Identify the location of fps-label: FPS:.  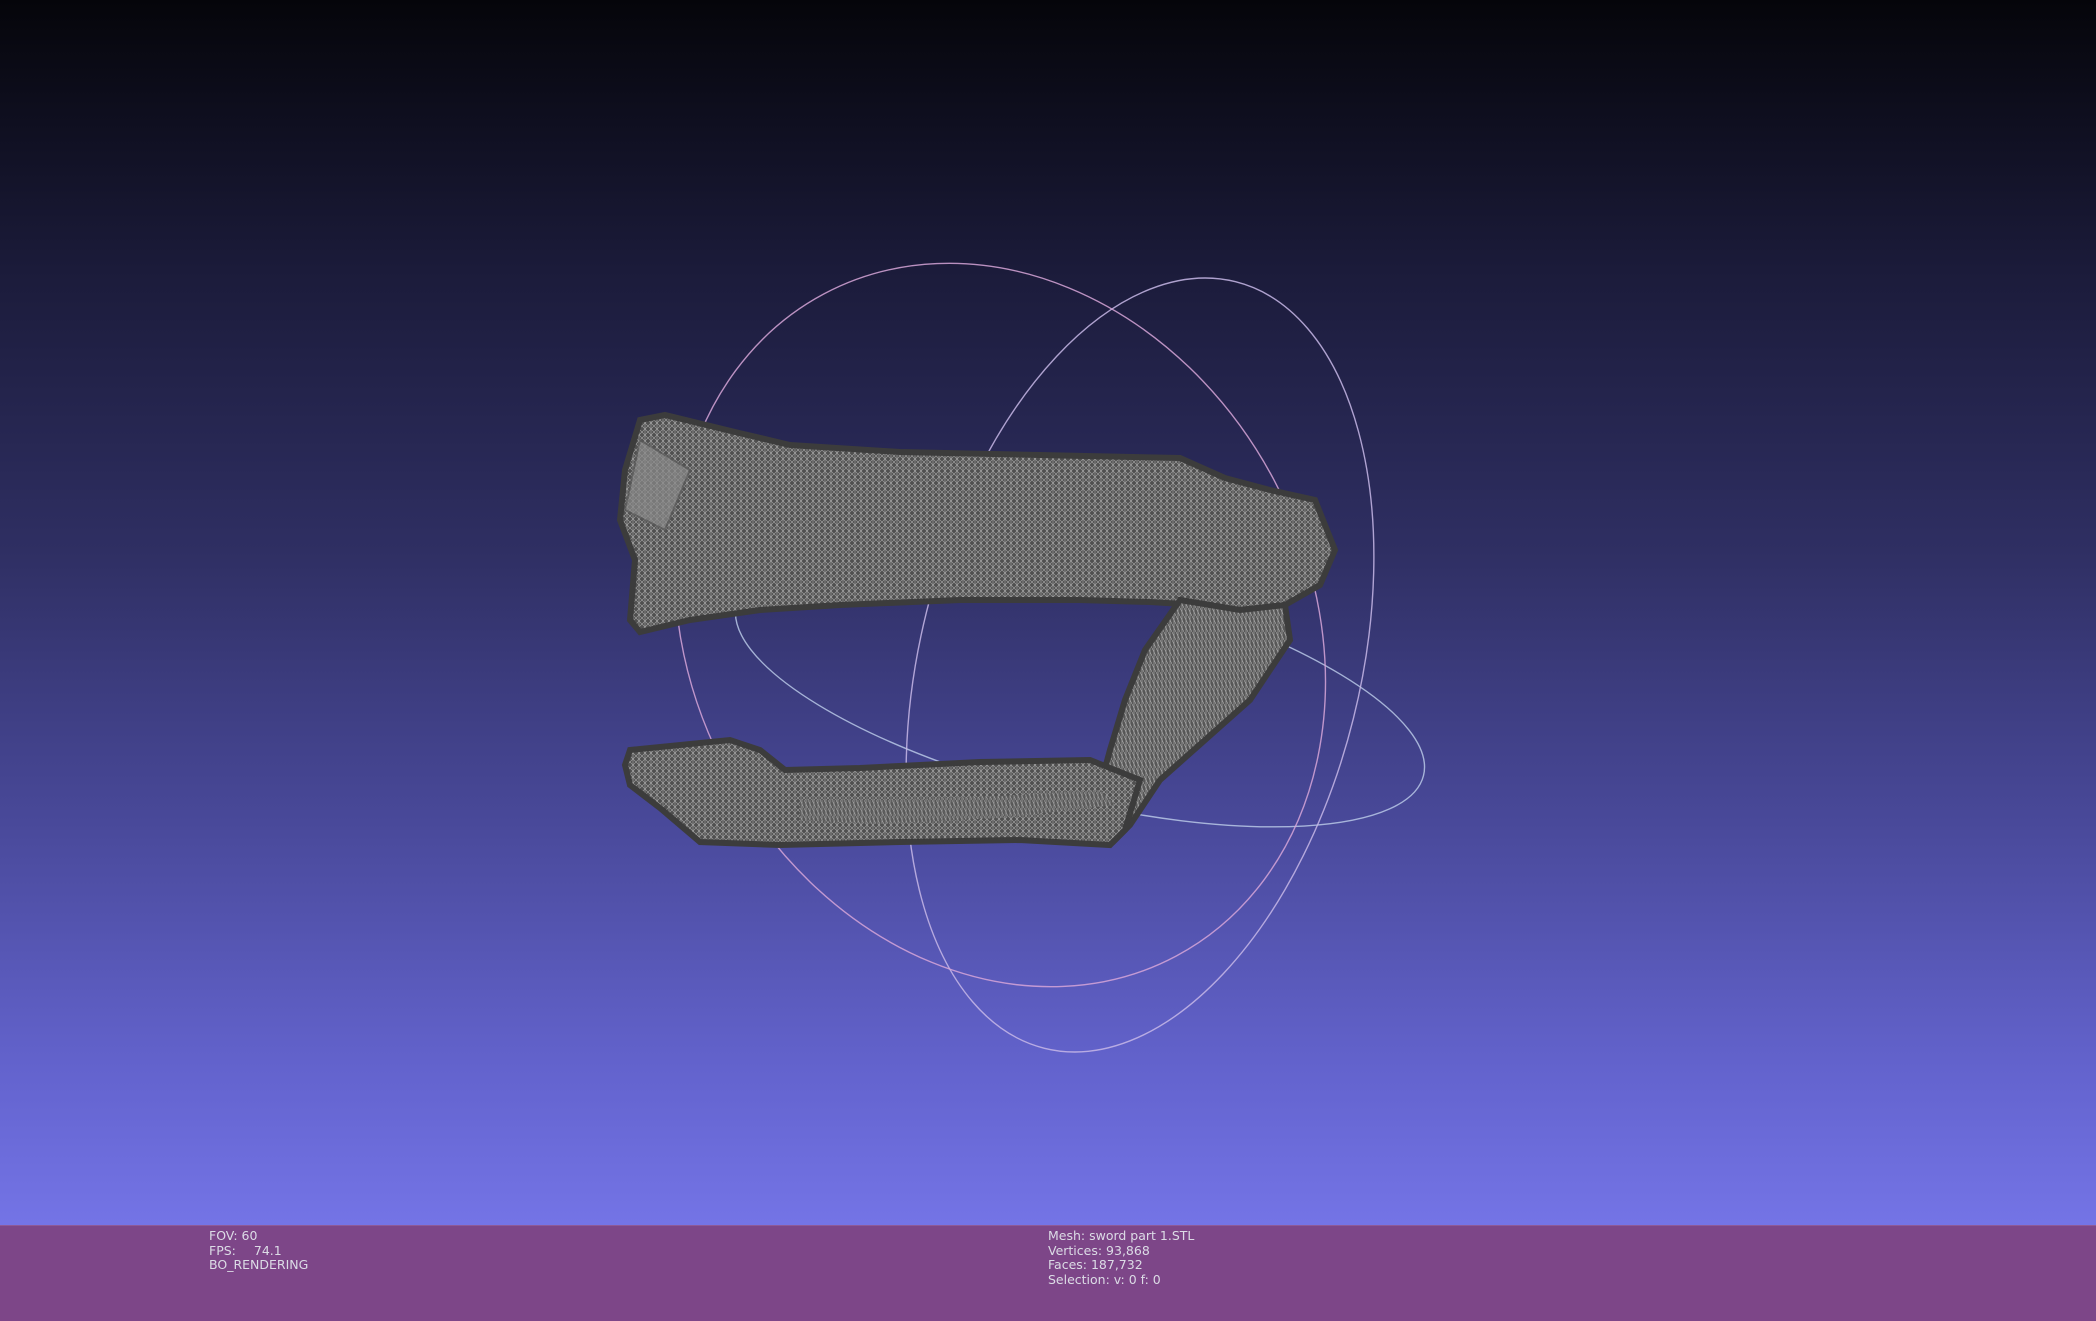
(222, 1250).